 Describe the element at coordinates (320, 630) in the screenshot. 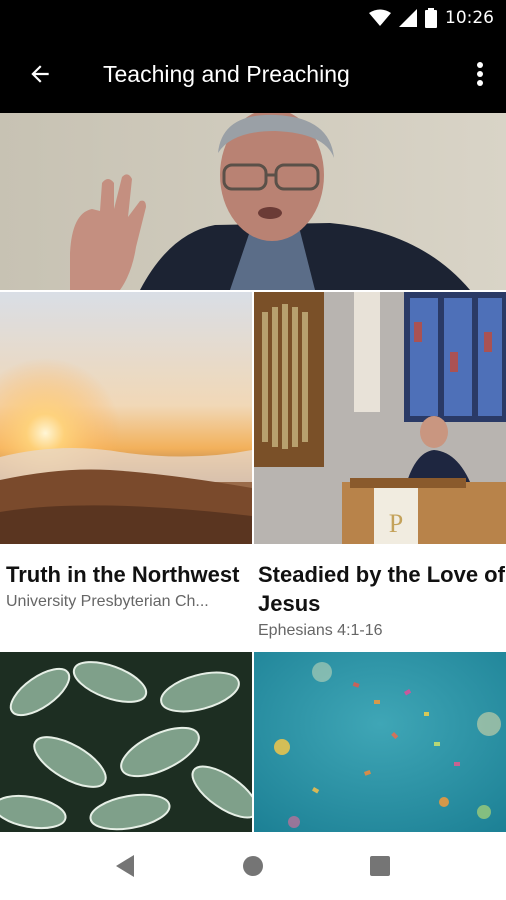

I see `card-subtitle: Ephesians 4:1-16` at that location.